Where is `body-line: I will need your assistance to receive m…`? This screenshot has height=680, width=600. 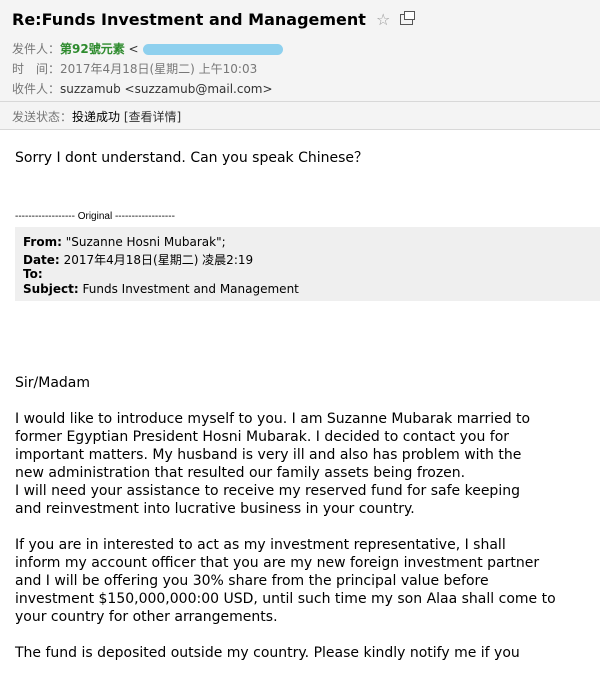
body-line: I will need your assistance to receive m… is located at coordinates (267, 491).